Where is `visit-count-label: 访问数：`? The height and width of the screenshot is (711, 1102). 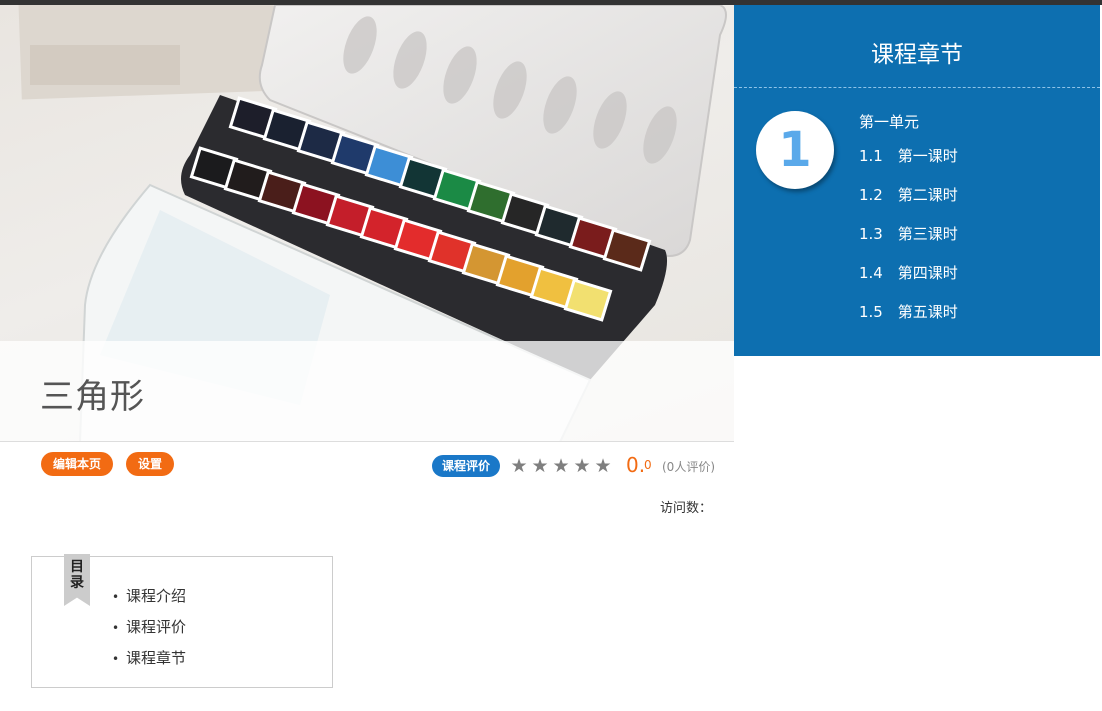 visit-count-label: 访问数： is located at coordinates (685, 508).